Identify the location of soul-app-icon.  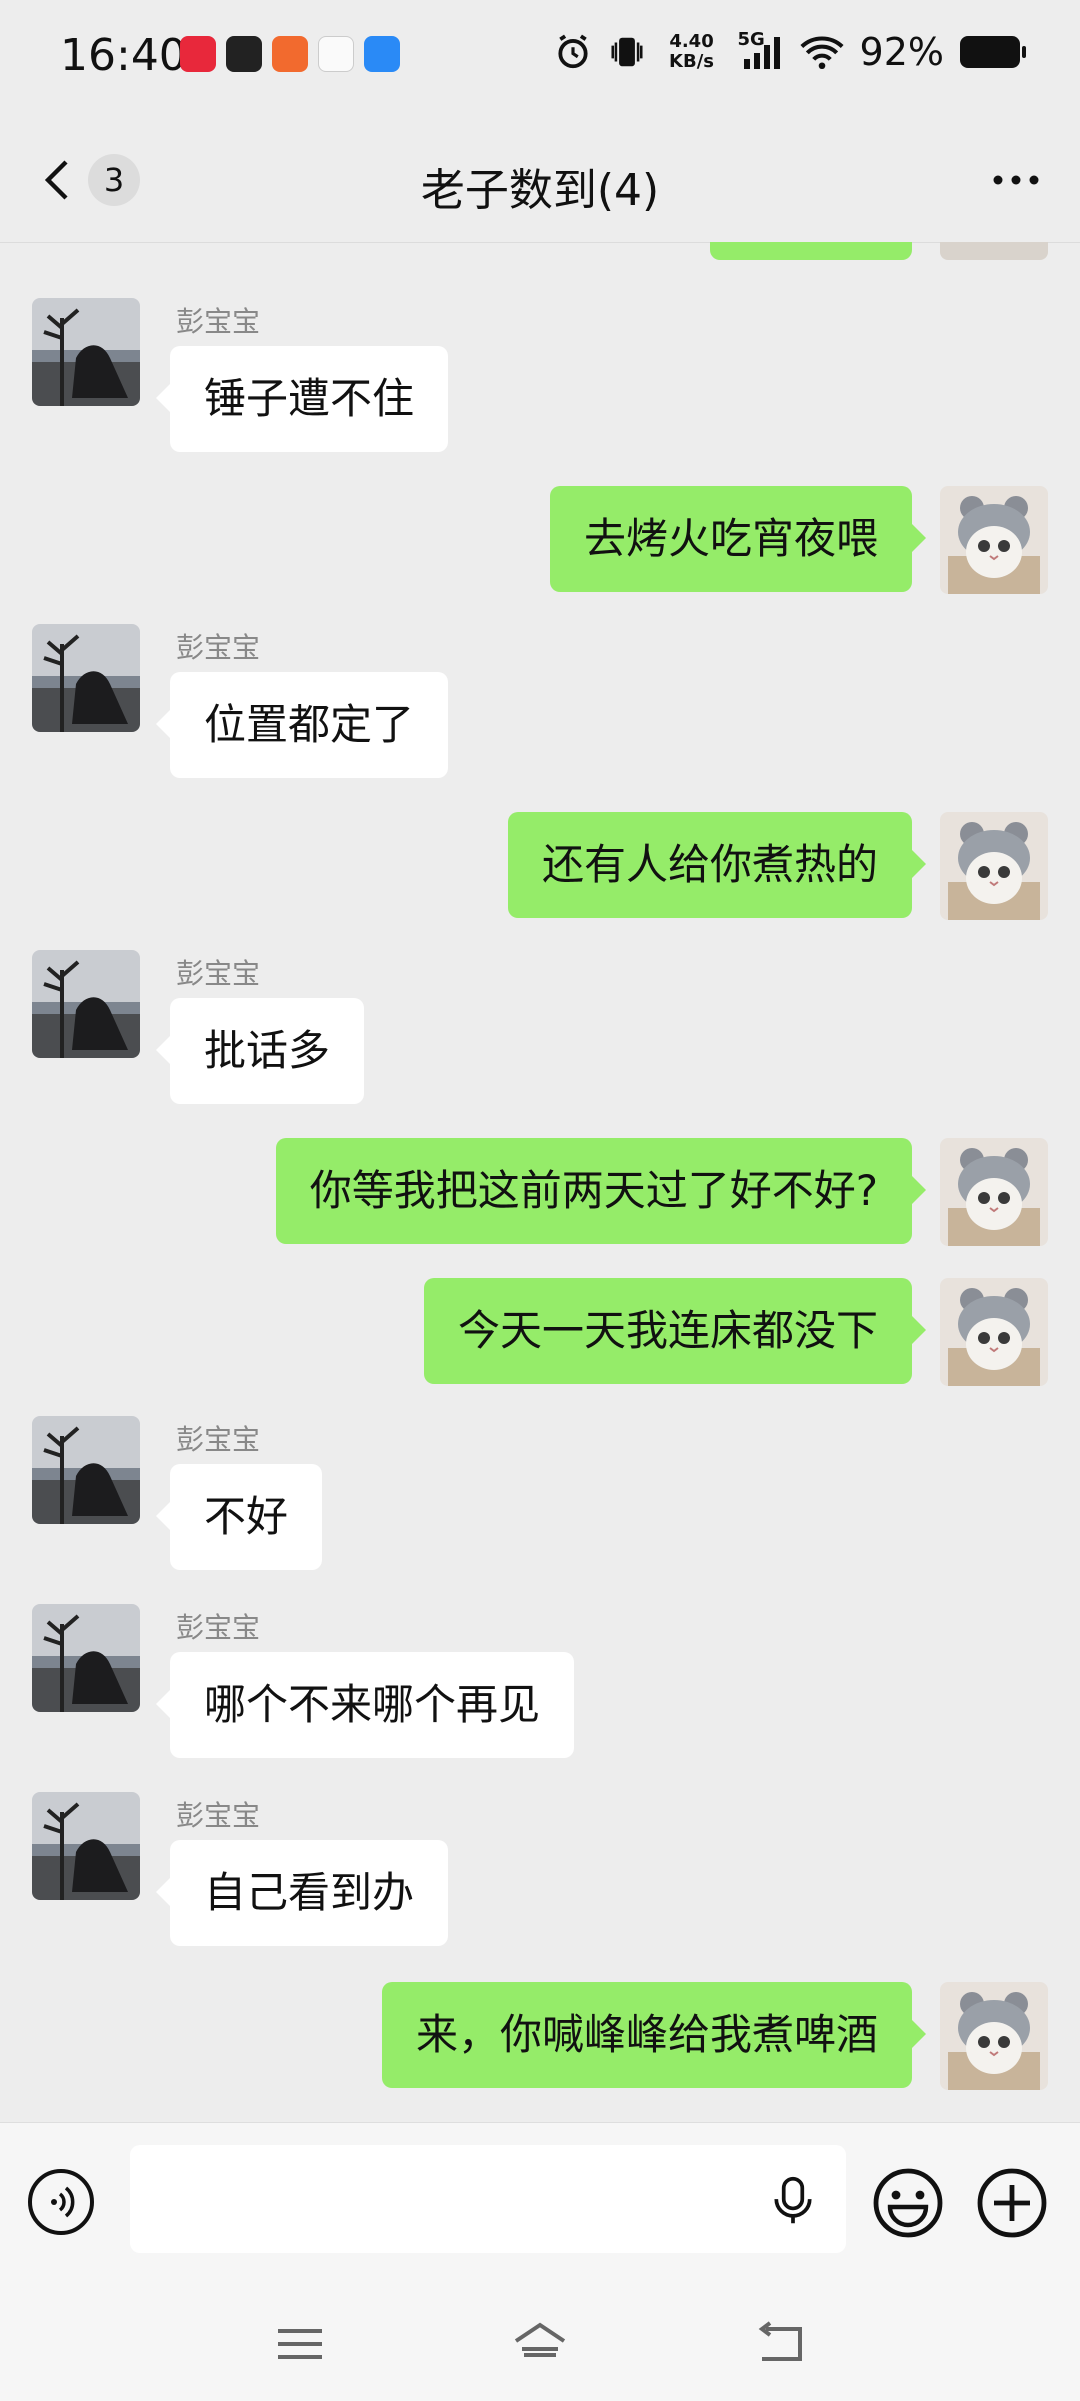
(244, 54).